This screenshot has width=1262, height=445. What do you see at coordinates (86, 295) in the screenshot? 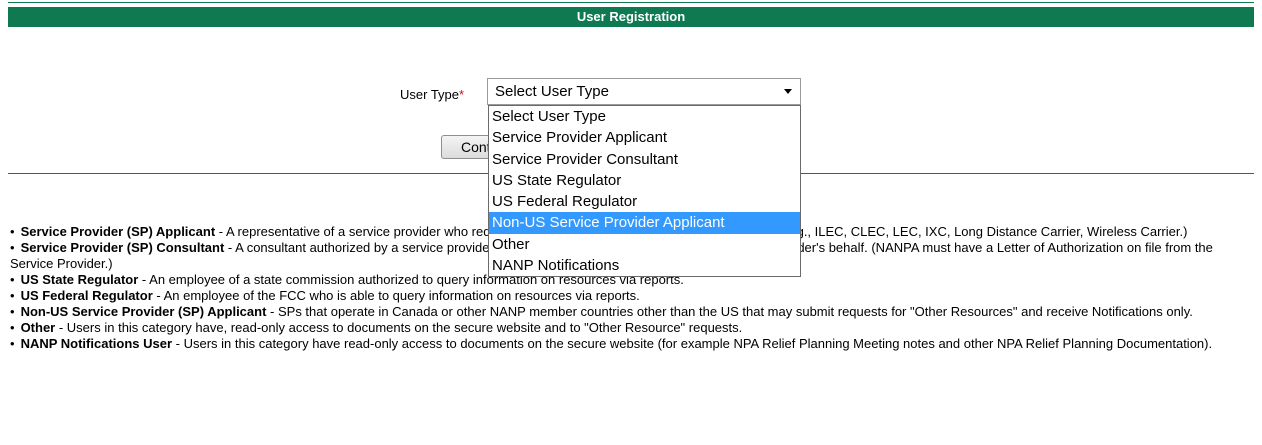
I see `description-term: US Federal Regulator` at bounding box center [86, 295].